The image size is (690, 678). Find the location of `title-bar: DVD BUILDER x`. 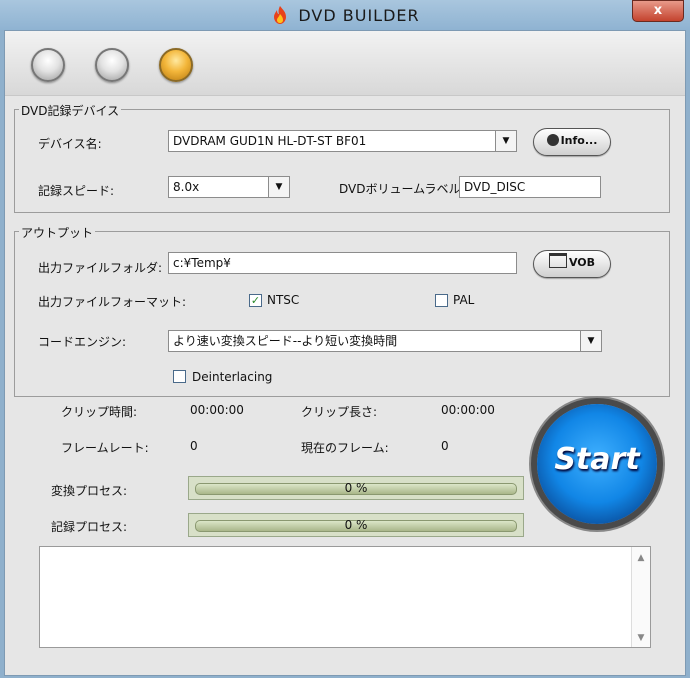

title-bar: DVD BUILDER x is located at coordinates (345, 15).